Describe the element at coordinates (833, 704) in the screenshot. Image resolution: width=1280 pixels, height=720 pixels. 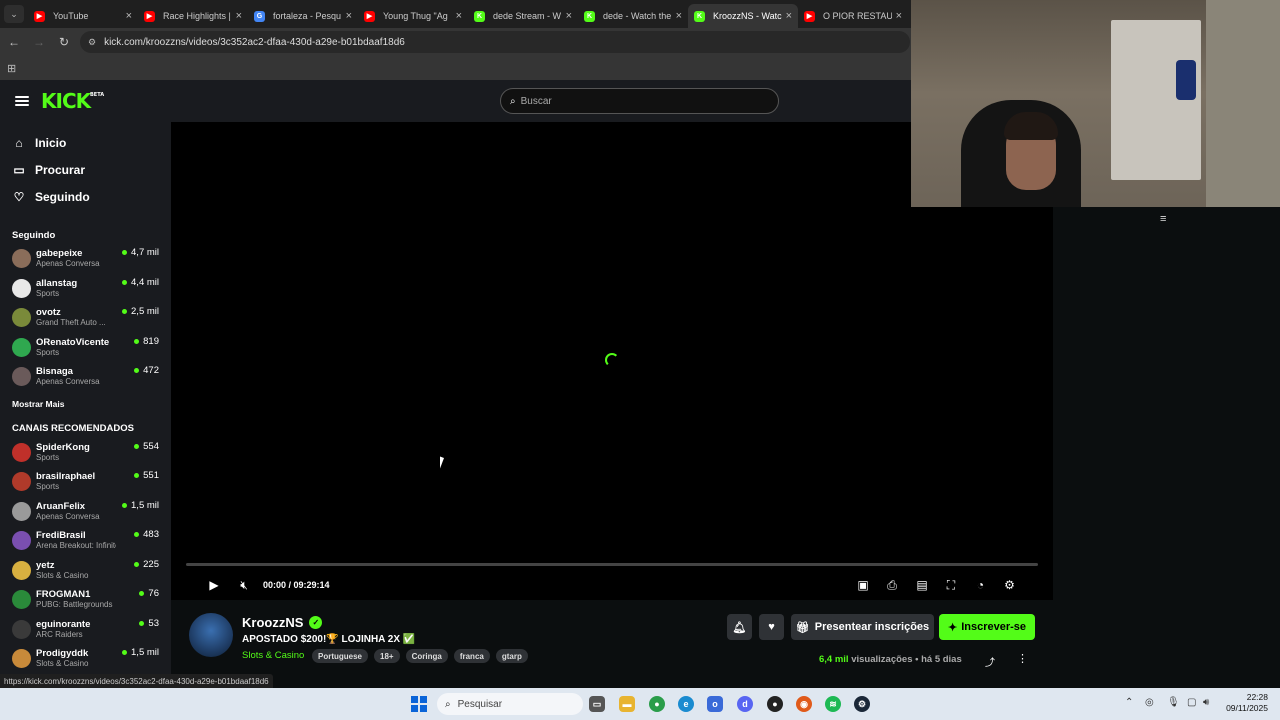
I see `spotify-icon: ≋` at that location.